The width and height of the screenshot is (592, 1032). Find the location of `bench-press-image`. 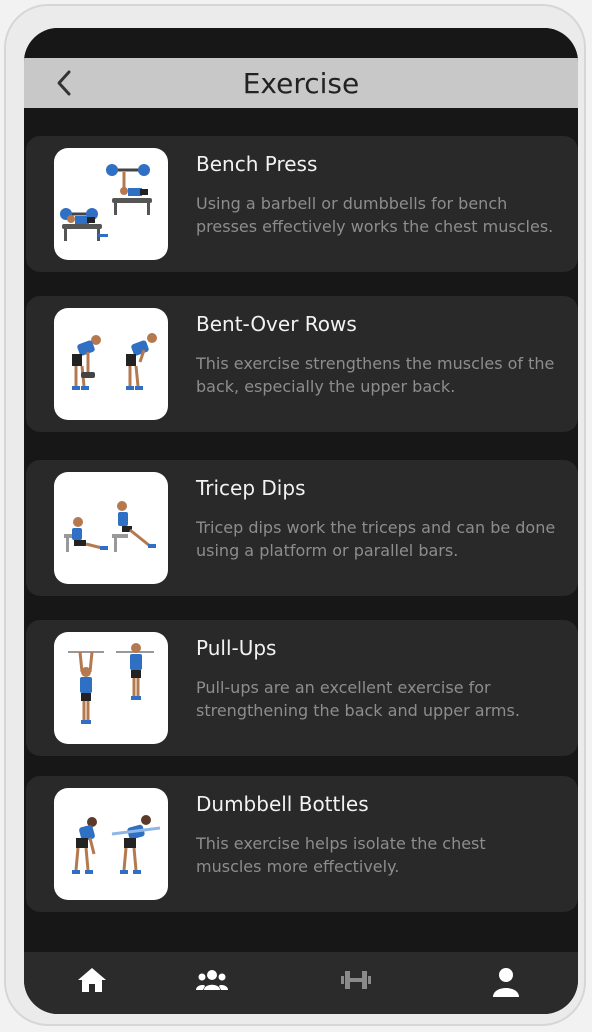

bench-press-image is located at coordinates (111, 204).